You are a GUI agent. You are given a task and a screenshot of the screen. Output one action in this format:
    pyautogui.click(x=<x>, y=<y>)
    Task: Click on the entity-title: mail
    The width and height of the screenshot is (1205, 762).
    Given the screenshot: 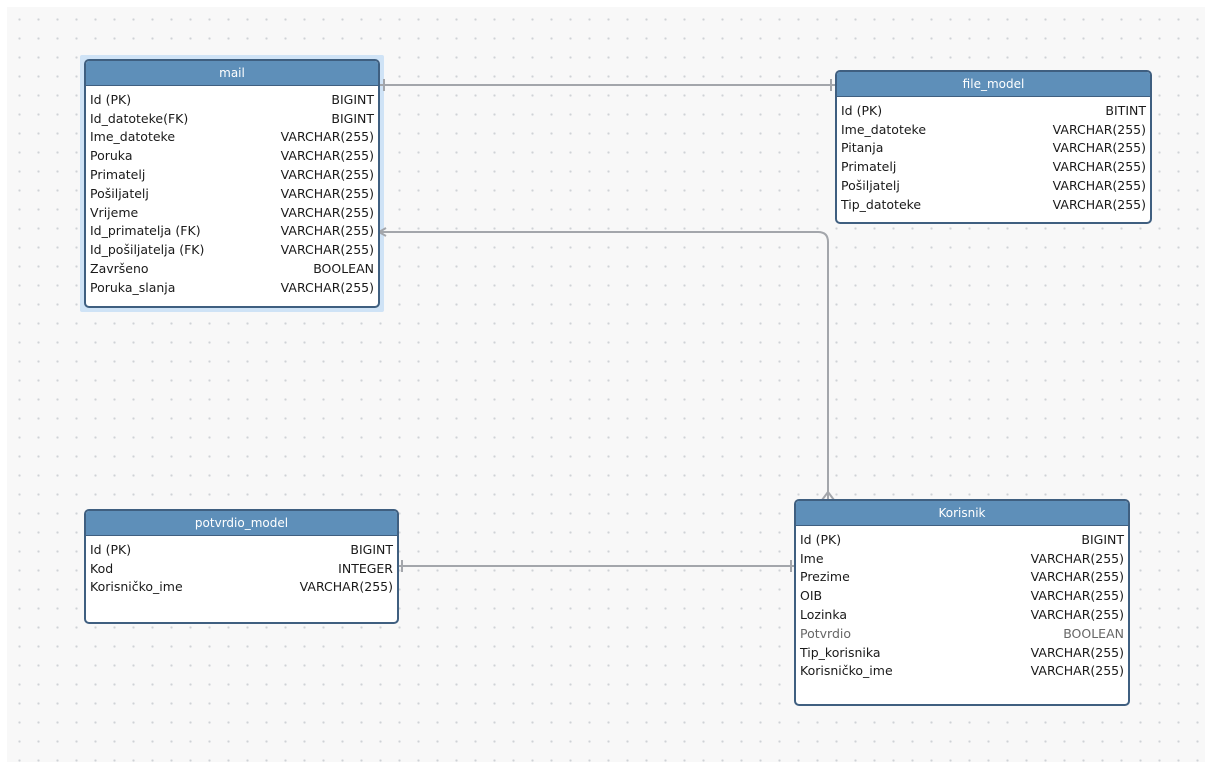 What is the action you would take?
    pyautogui.click(x=232, y=73)
    